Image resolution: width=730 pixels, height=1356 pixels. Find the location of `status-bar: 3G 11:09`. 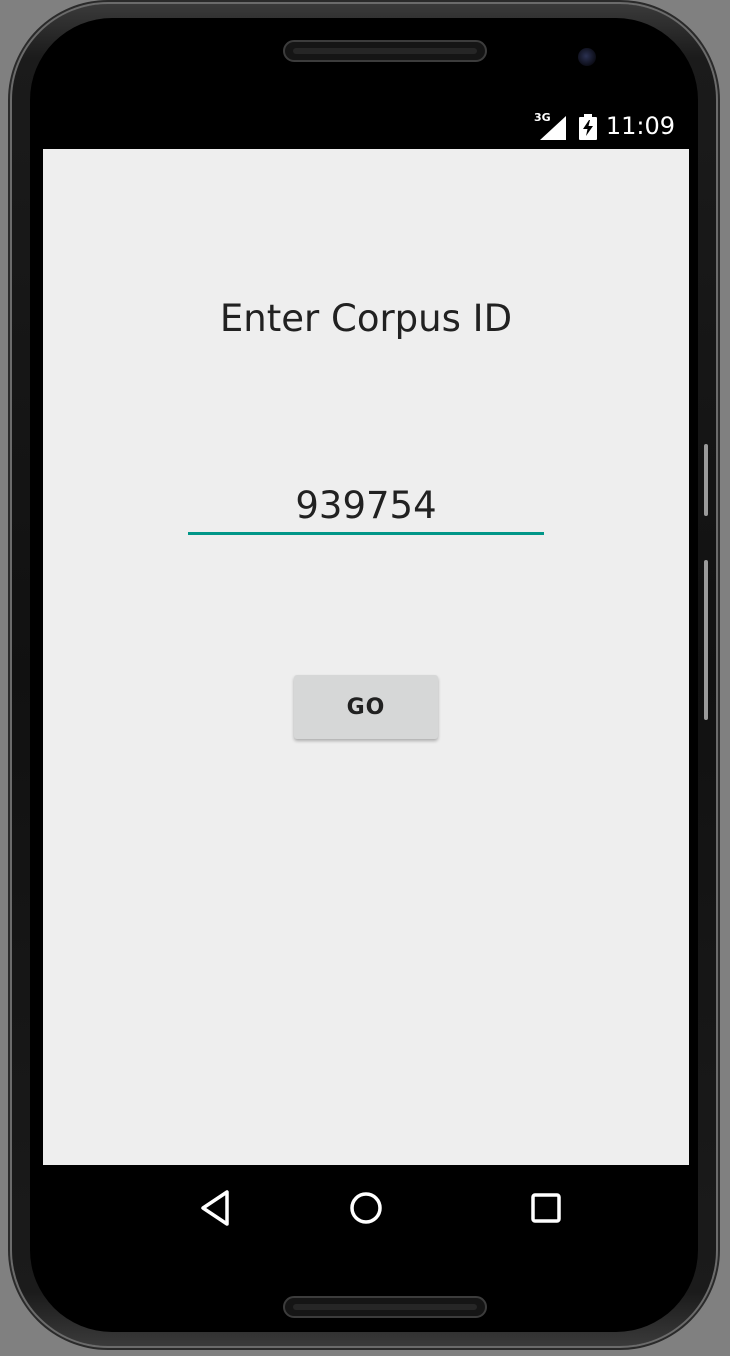

status-bar: 3G 11:09 is located at coordinates (360, 126).